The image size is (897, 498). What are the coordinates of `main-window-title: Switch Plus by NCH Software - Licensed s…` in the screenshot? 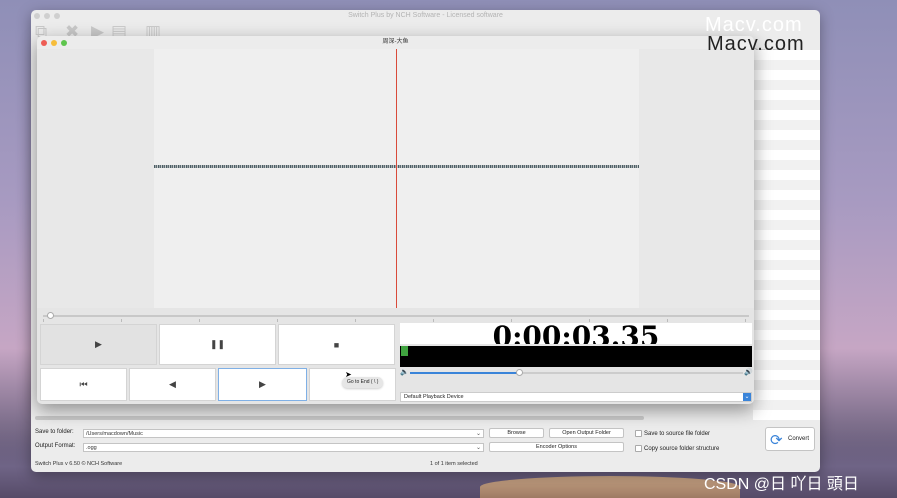 It's located at (425, 15).